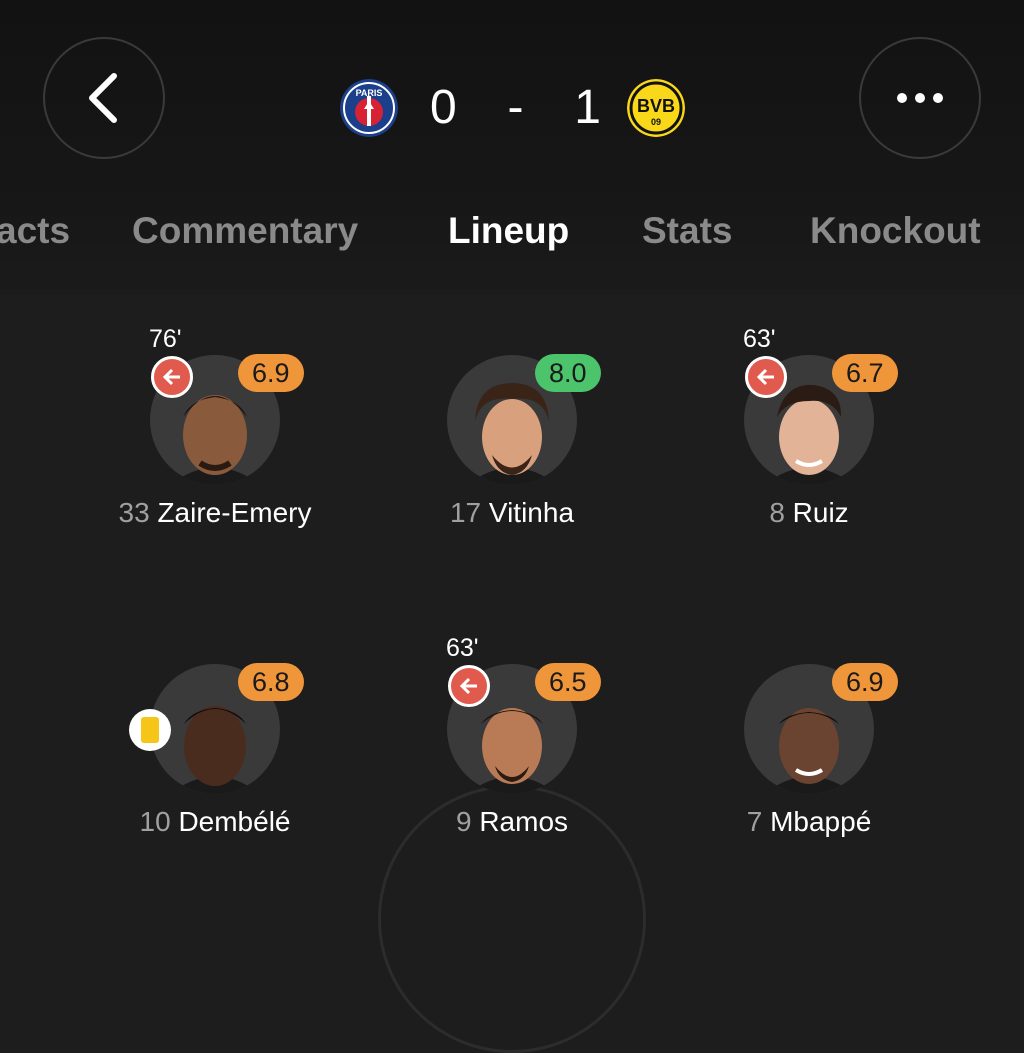  I want to click on psg-logo: PARIS, so click(369, 108).